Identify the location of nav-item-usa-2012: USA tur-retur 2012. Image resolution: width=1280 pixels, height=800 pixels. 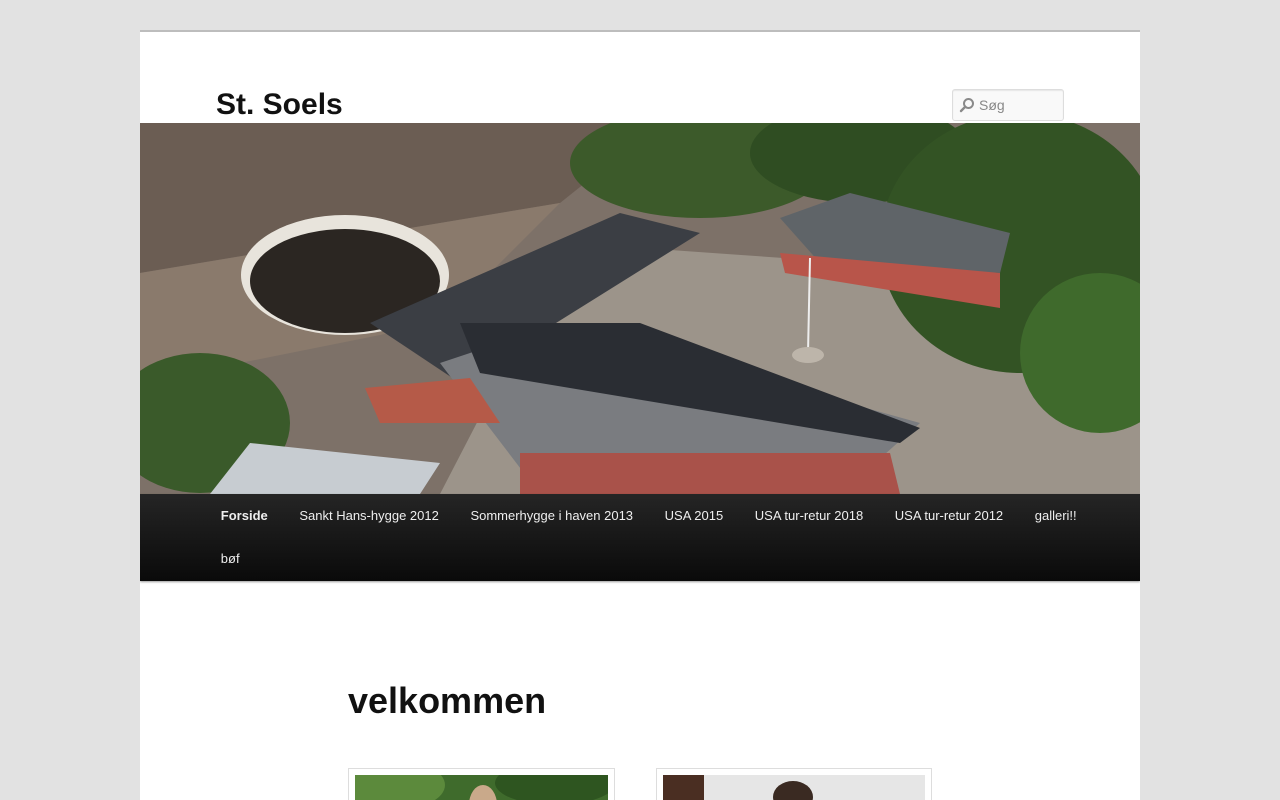
(949, 515).